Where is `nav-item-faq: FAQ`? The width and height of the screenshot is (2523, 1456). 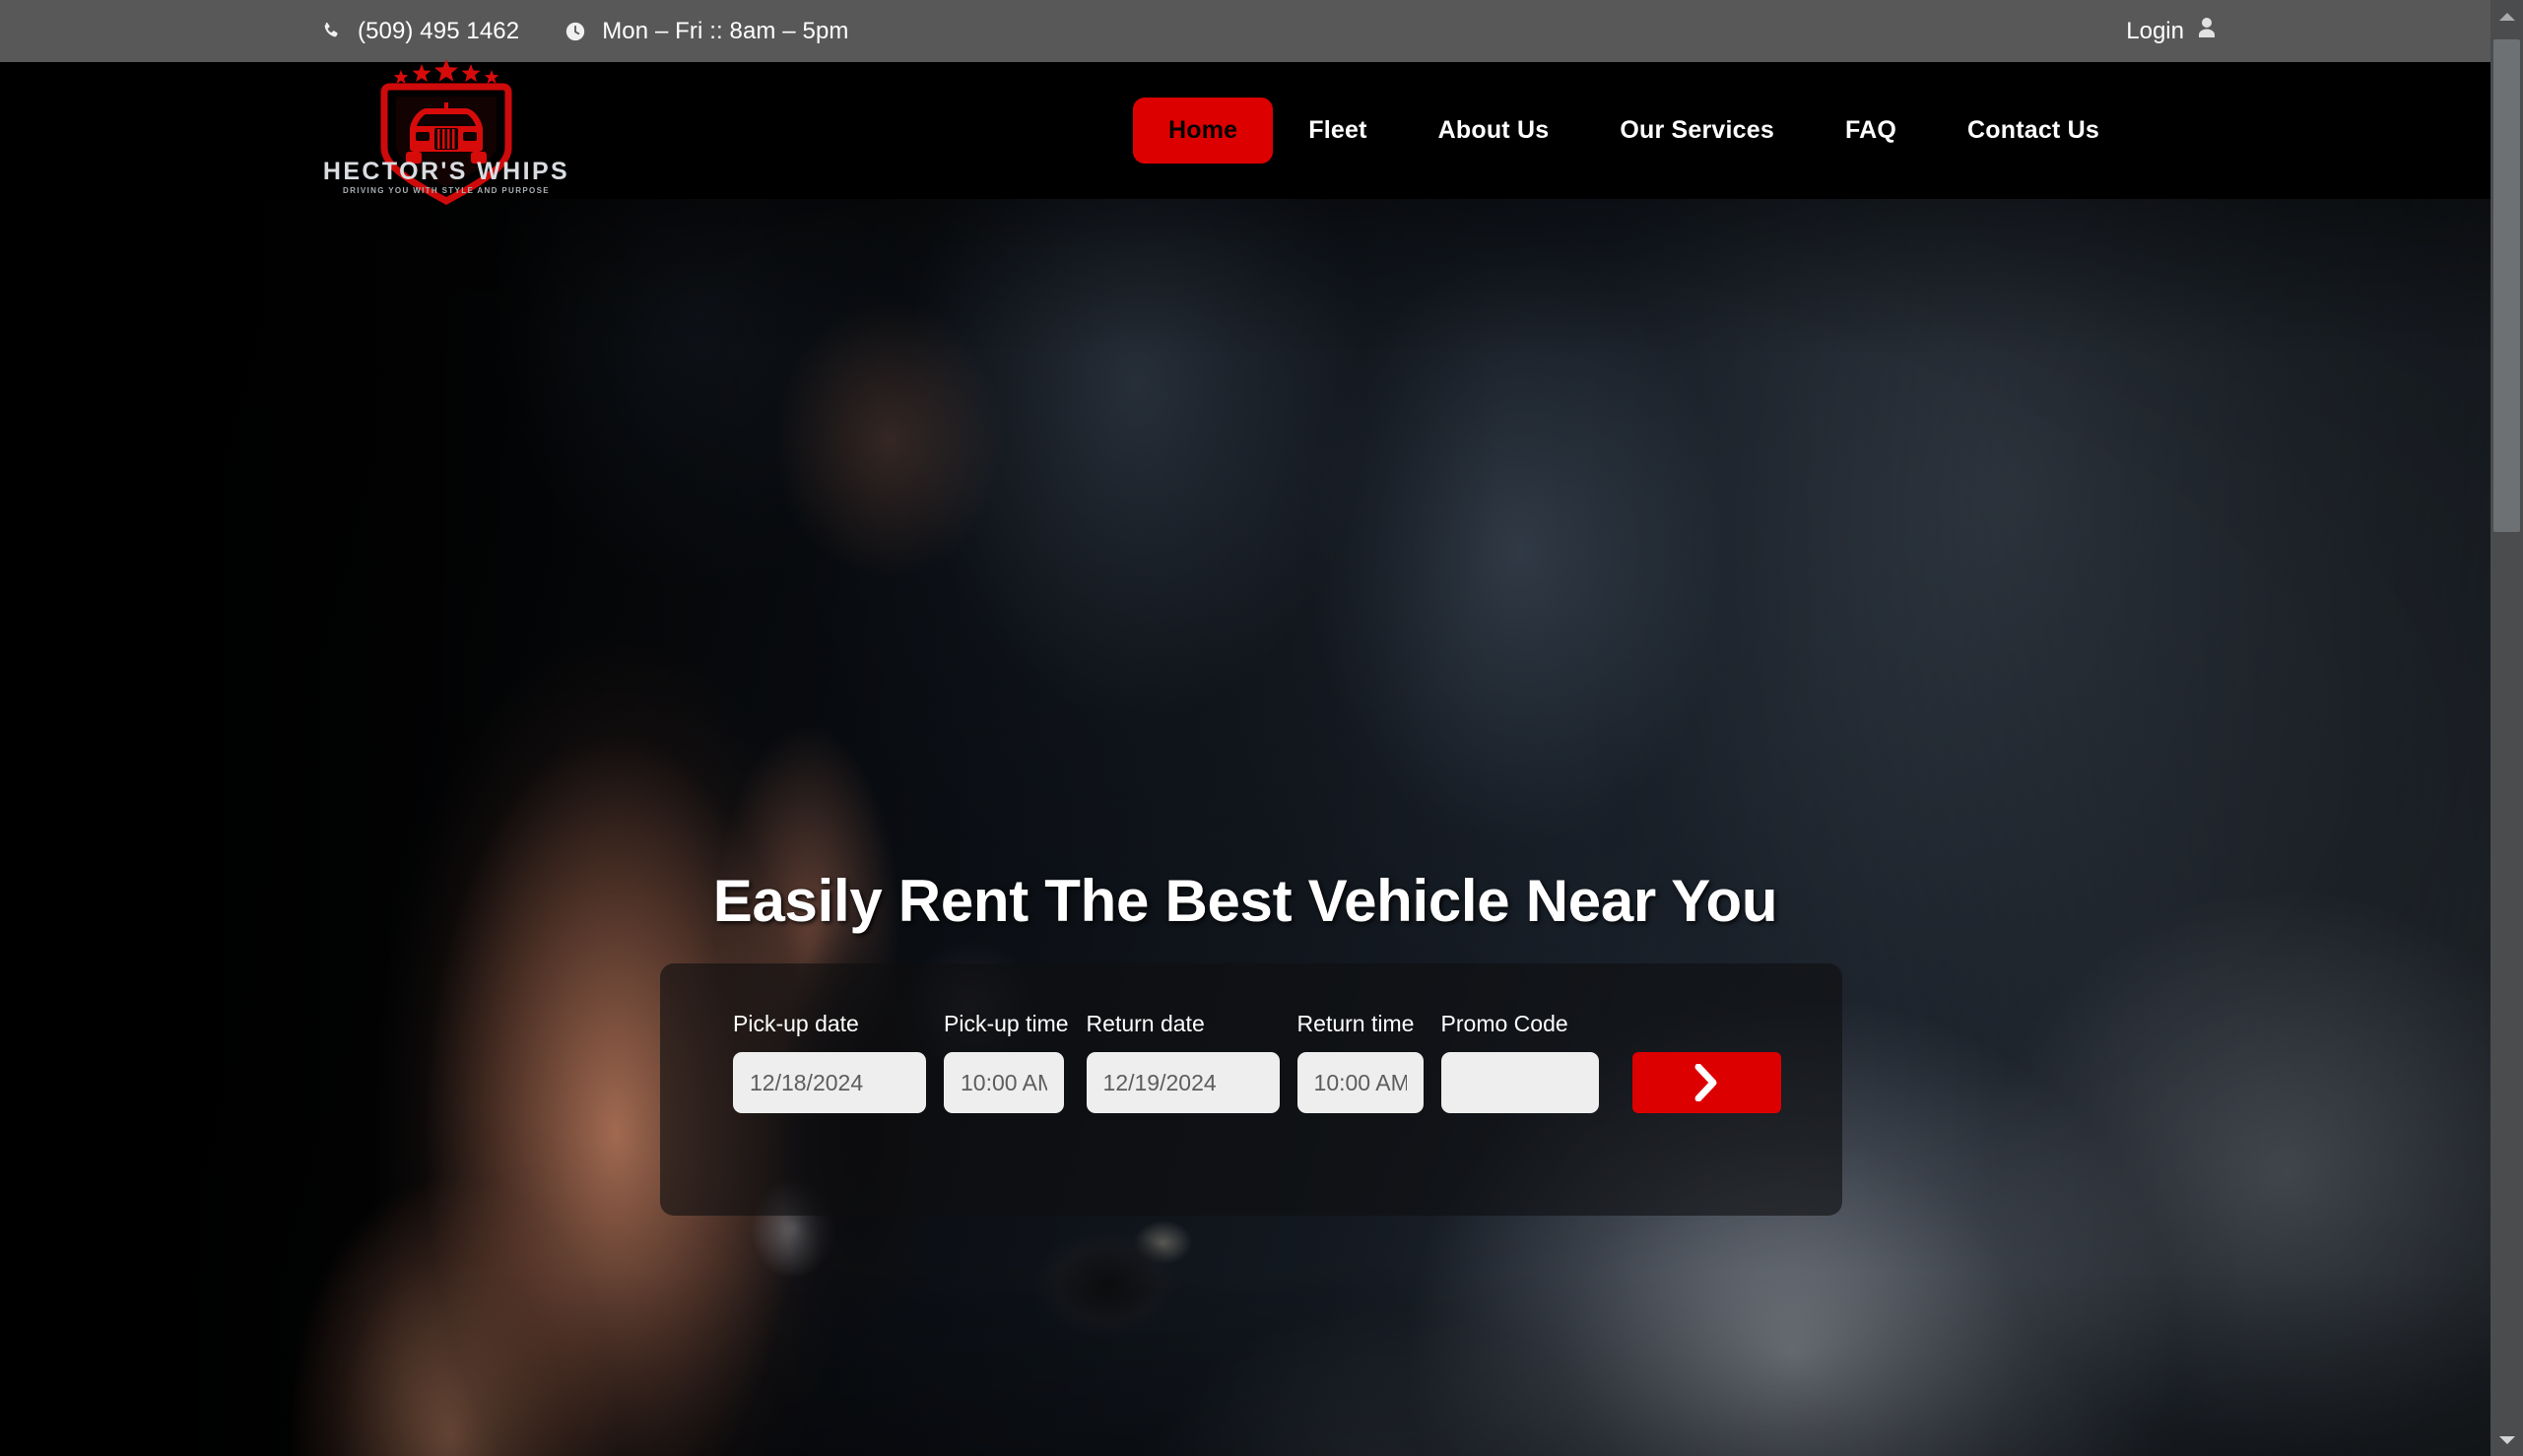 nav-item-faq: FAQ is located at coordinates (1871, 130).